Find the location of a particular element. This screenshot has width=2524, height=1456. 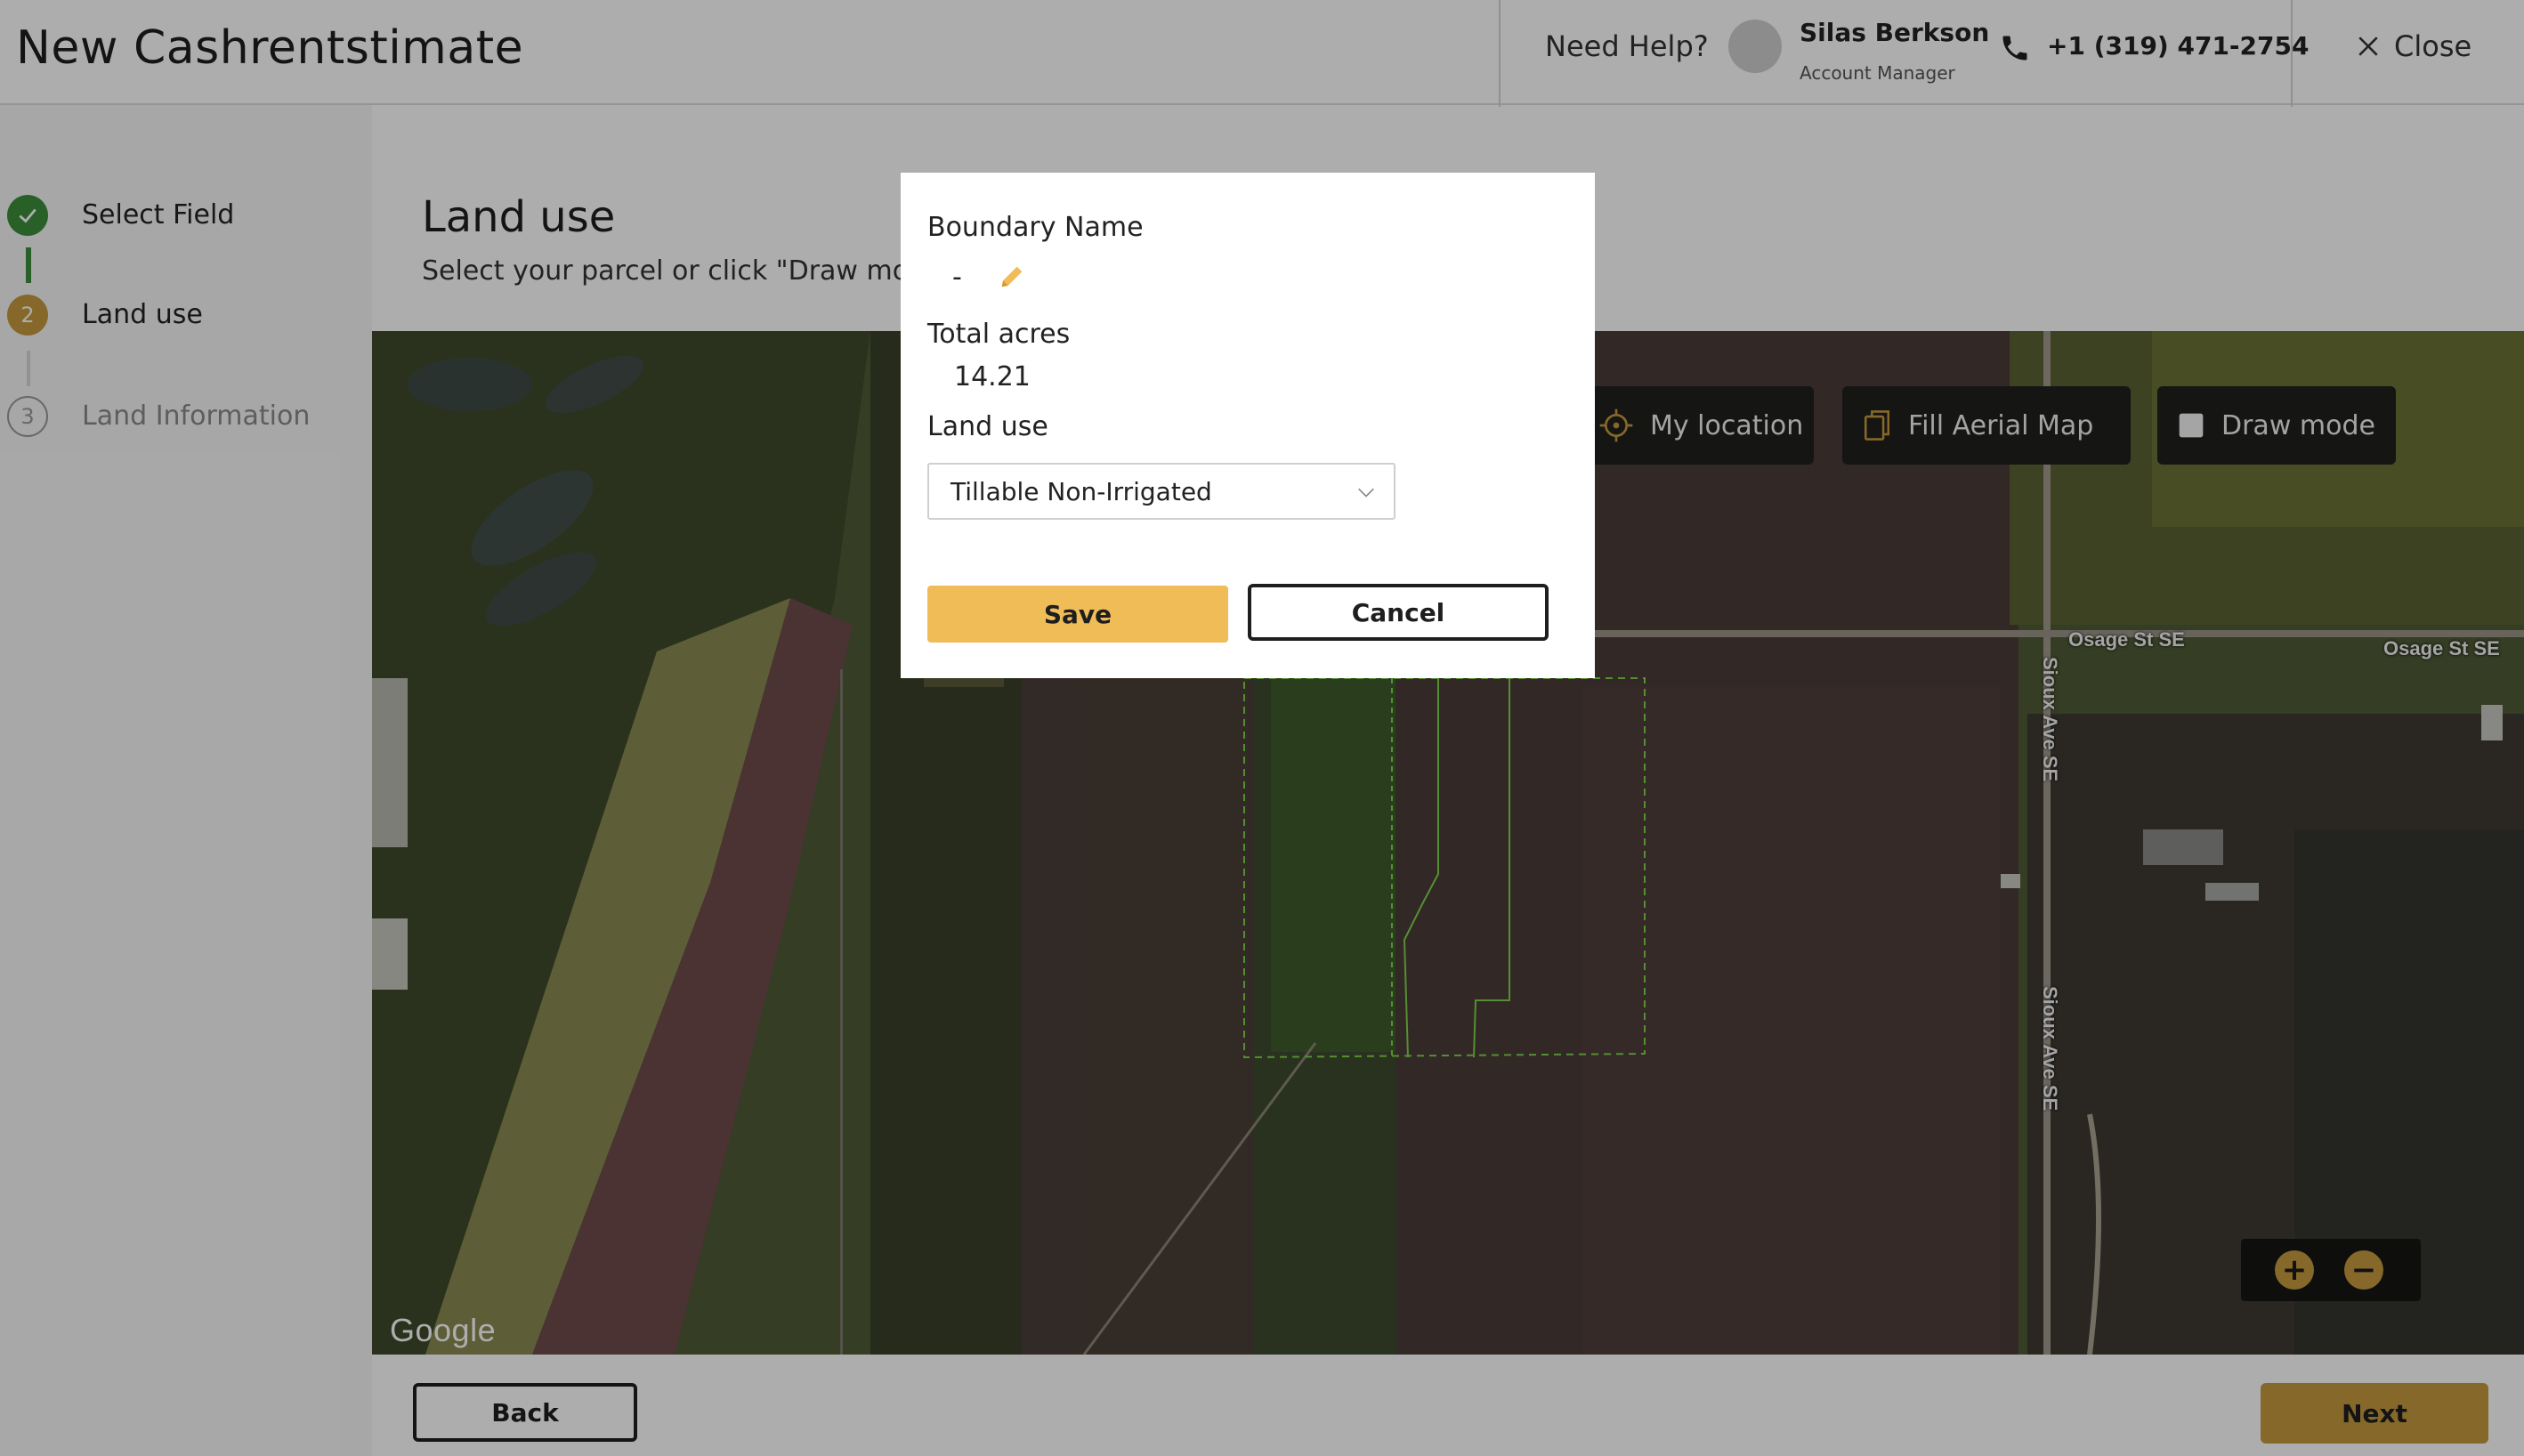

boundary-name-value: - is located at coordinates (957, 277).